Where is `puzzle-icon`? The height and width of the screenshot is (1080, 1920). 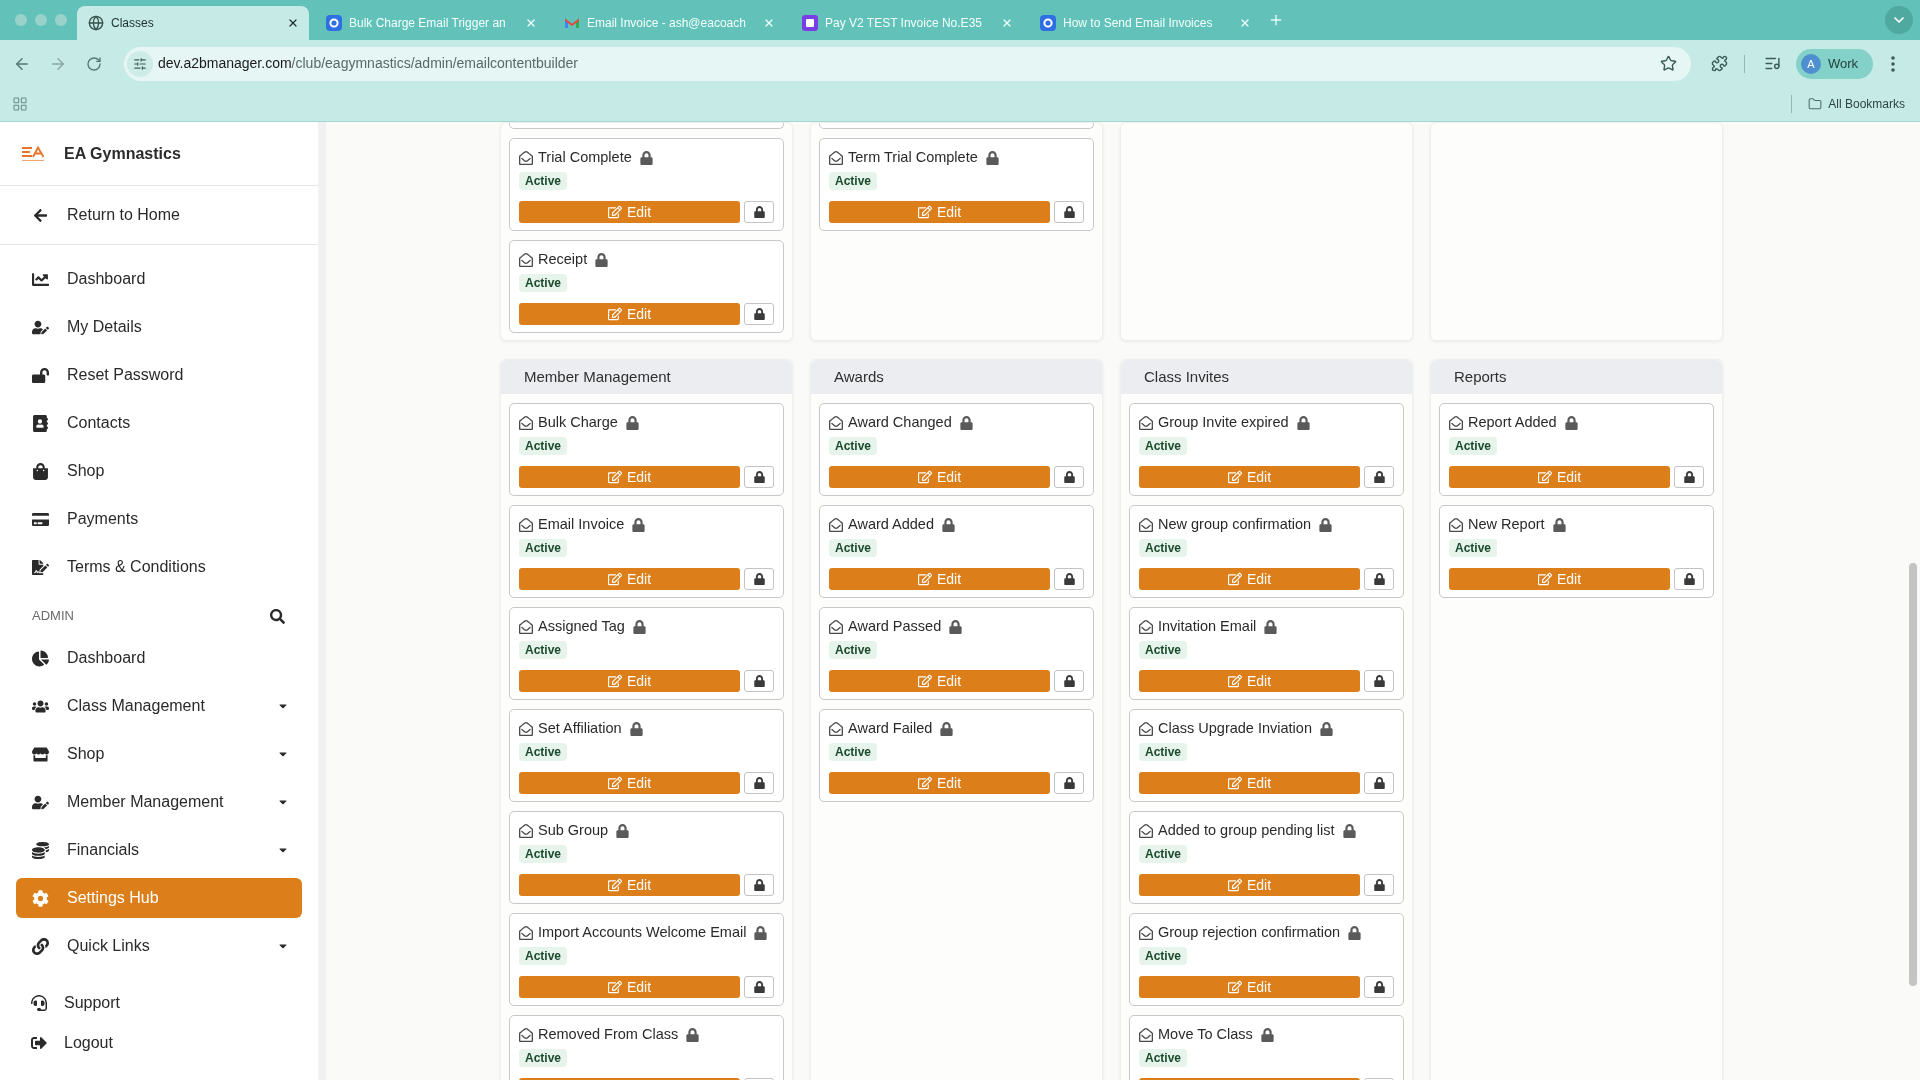 puzzle-icon is located at coordinates (1719, 63).